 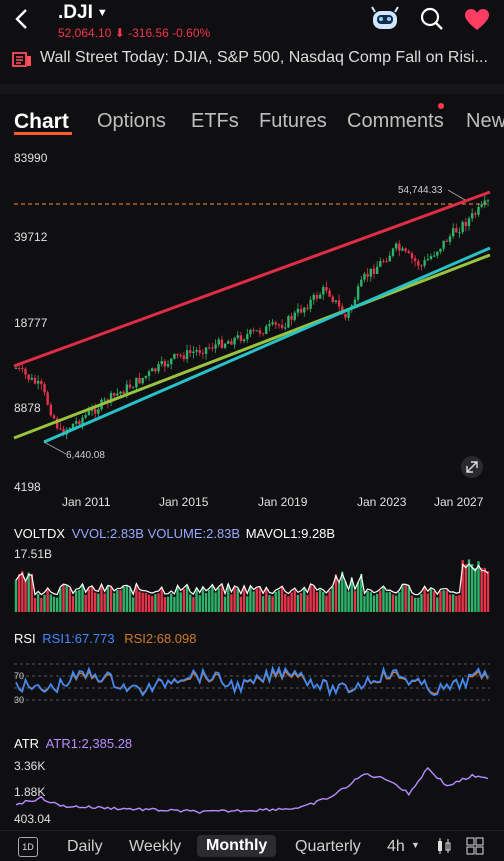 What do you see at coordinates (83, 13) in the screenshot?
I see `symbol-selector: .DJI ▼` at bounding box center [83, 13].